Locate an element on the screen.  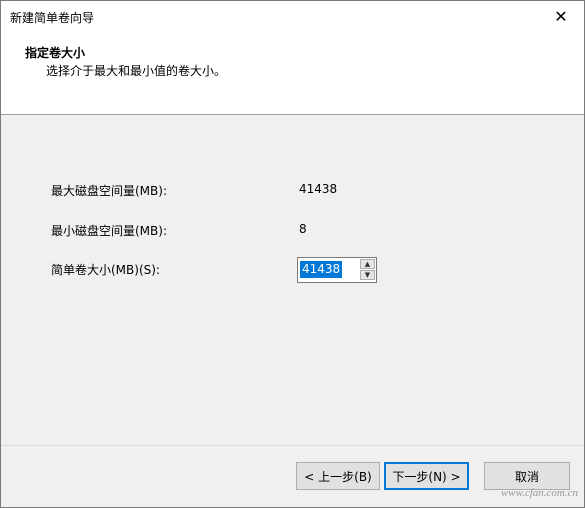
chevron-up-icon: ▲ is located at coordinates (367, 264).